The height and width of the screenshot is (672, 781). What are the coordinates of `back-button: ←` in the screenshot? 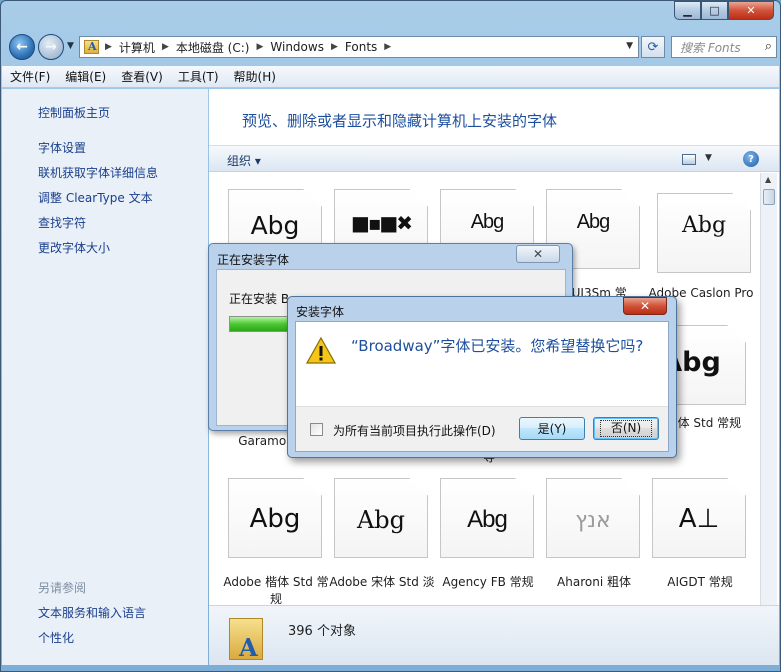 It's located at (22, 47).